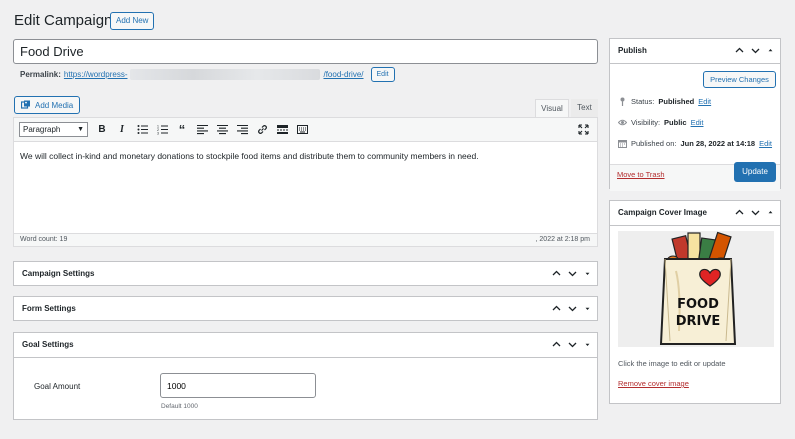  I want to click on move-to-trash-link: Move to Trash, so click(641, 174).